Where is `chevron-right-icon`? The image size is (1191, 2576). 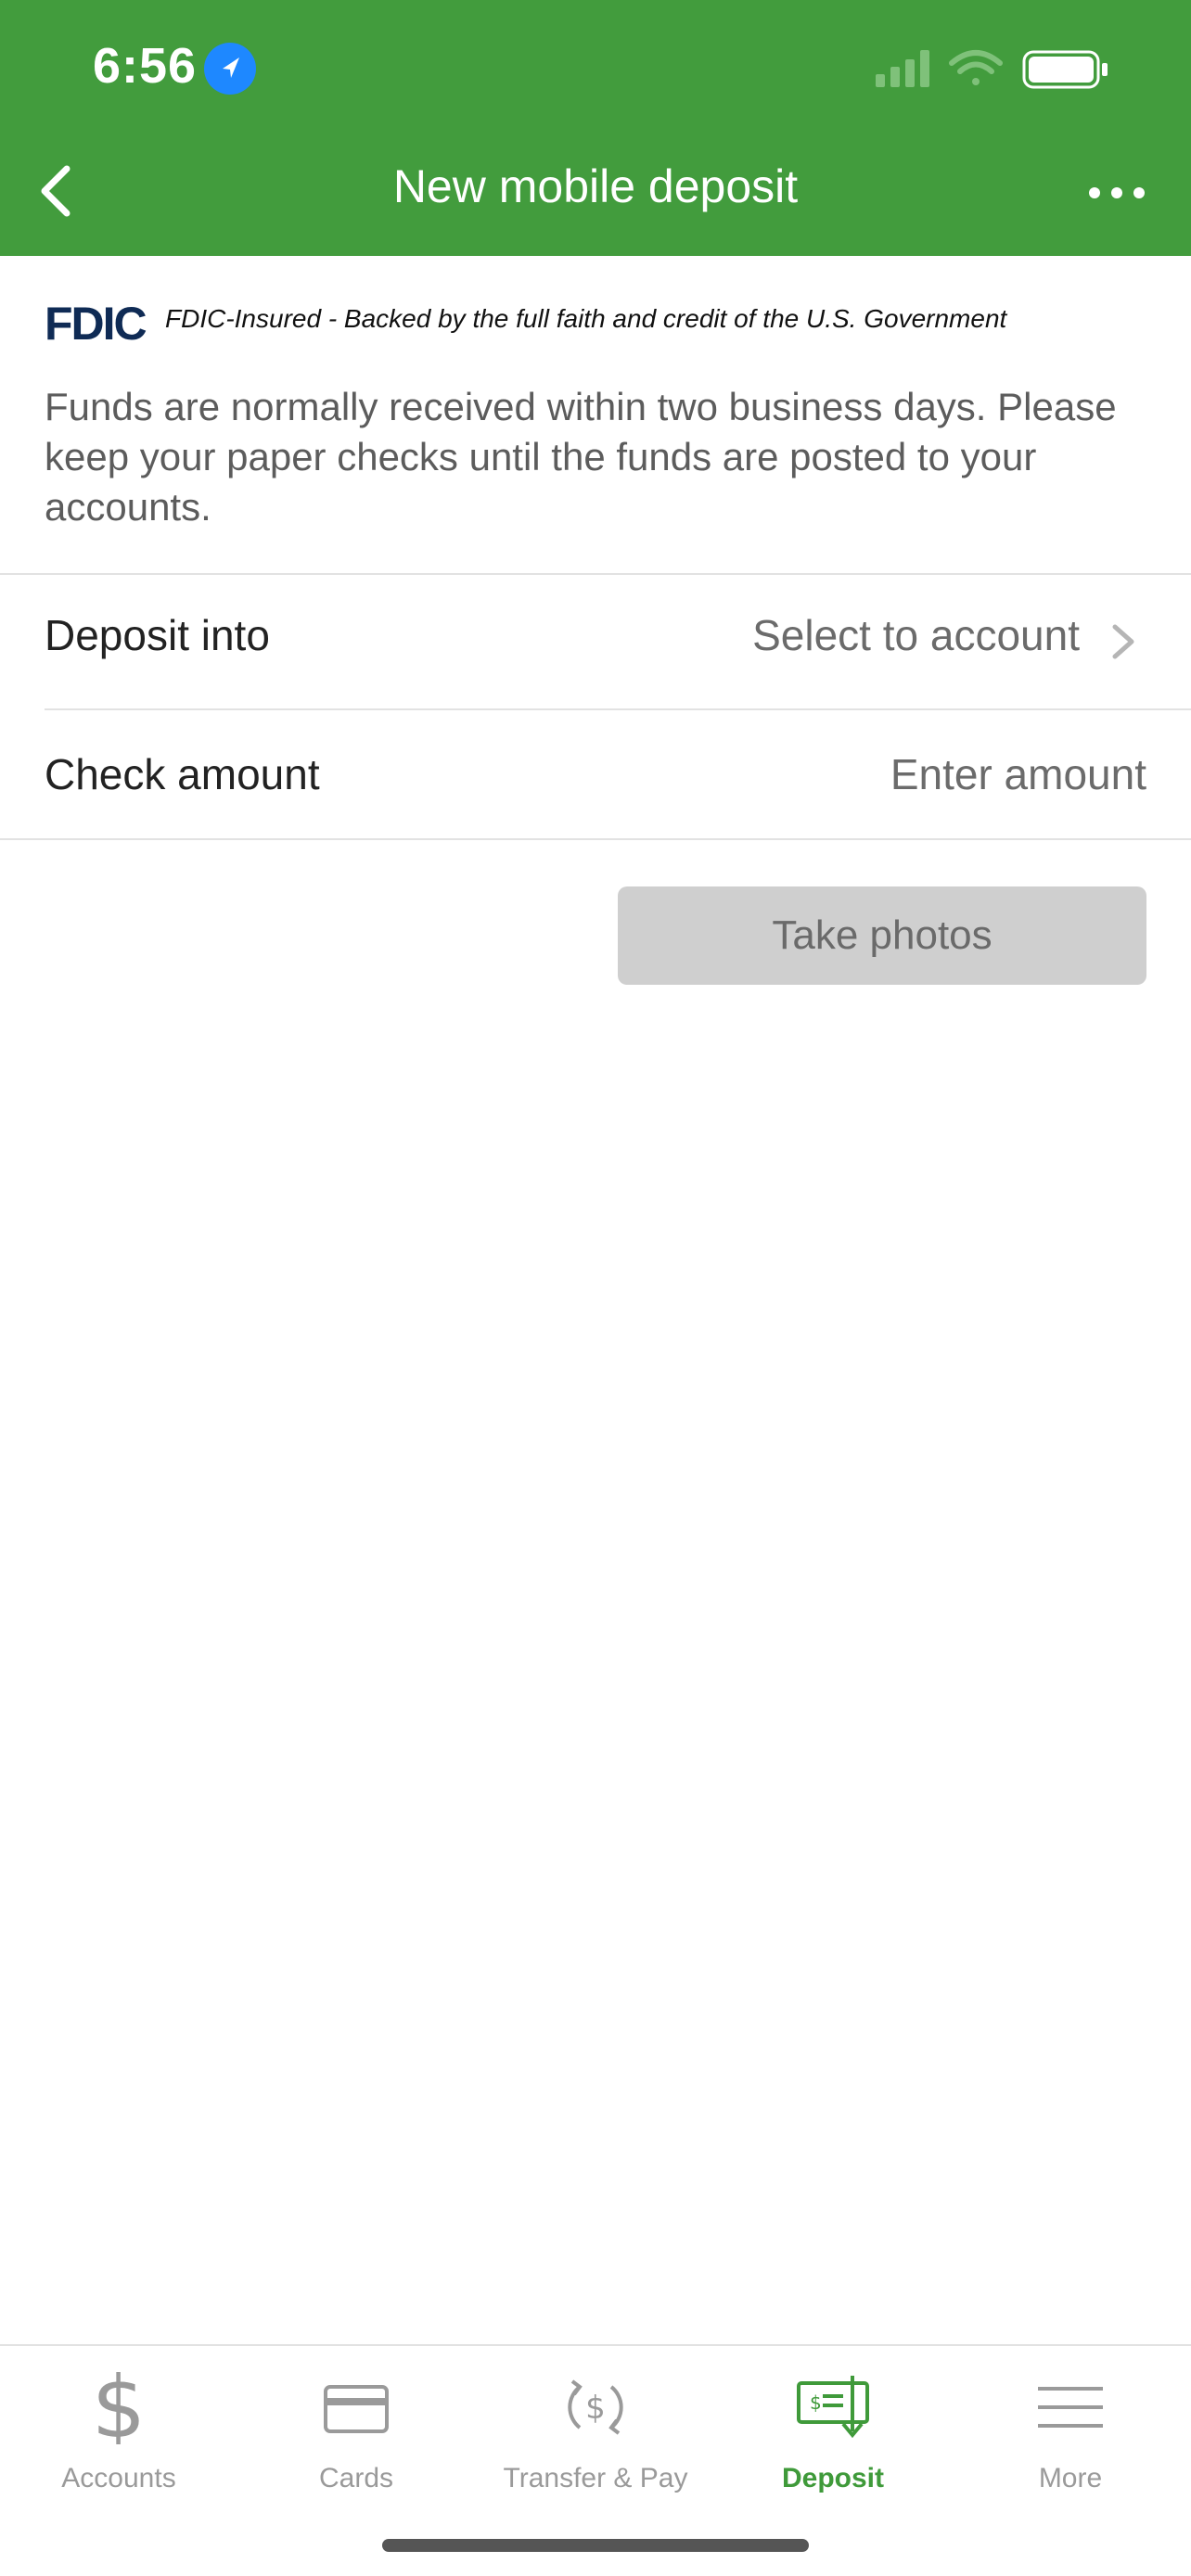
chevron-right-icon is located at coordinates (1123, 642).